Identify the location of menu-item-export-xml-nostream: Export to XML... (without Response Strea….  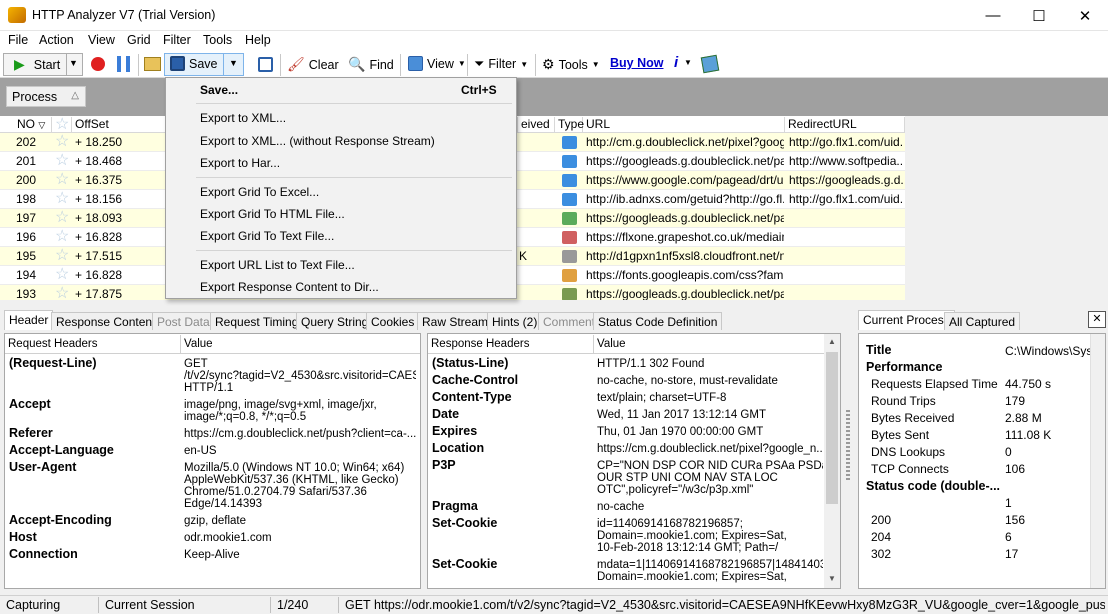
(317, 141).